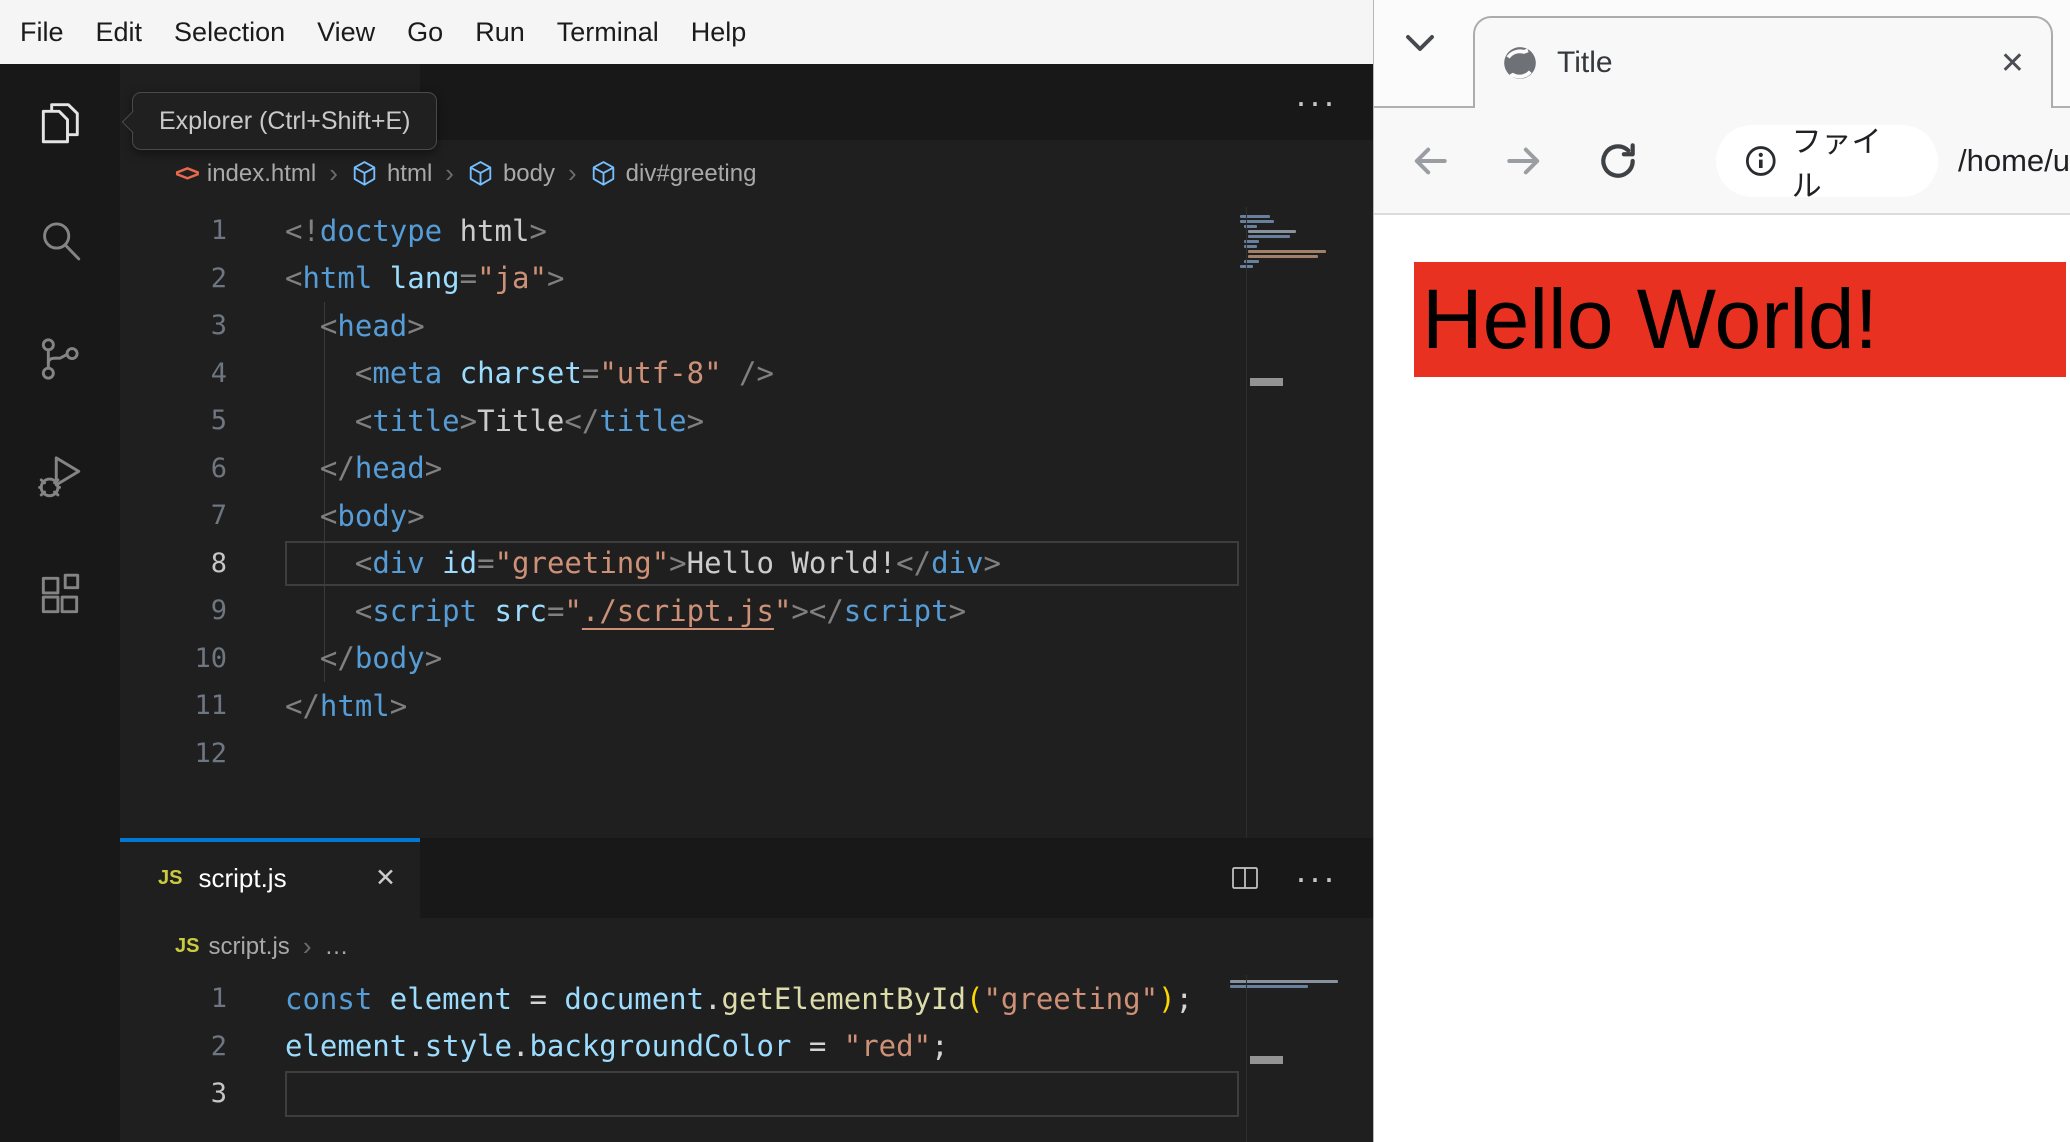 The width and height of the screenshot is (2070, 1142). I want to click on tab-search-chevron-icon, so click(1420, 43).